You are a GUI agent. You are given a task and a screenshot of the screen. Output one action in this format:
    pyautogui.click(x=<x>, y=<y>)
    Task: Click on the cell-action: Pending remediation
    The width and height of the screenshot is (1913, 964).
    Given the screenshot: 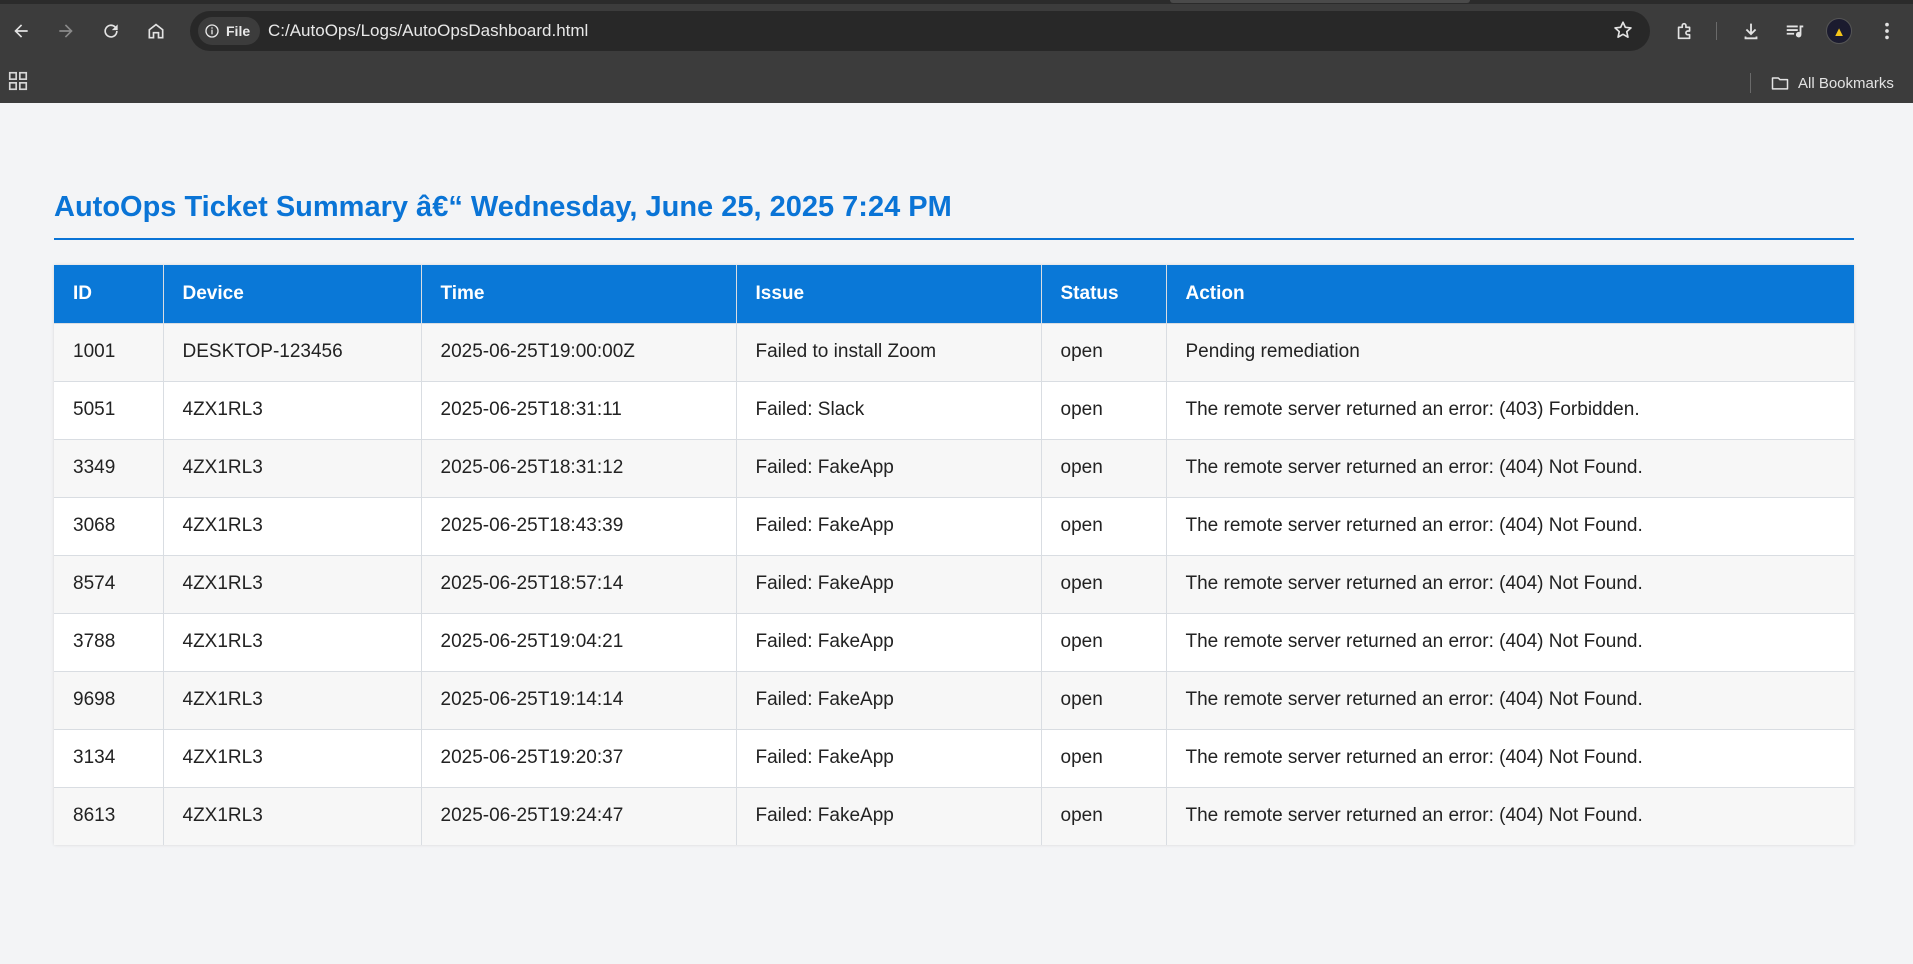 What is the action you would take?
    pyautogui.click(x=1510, y=351)
    